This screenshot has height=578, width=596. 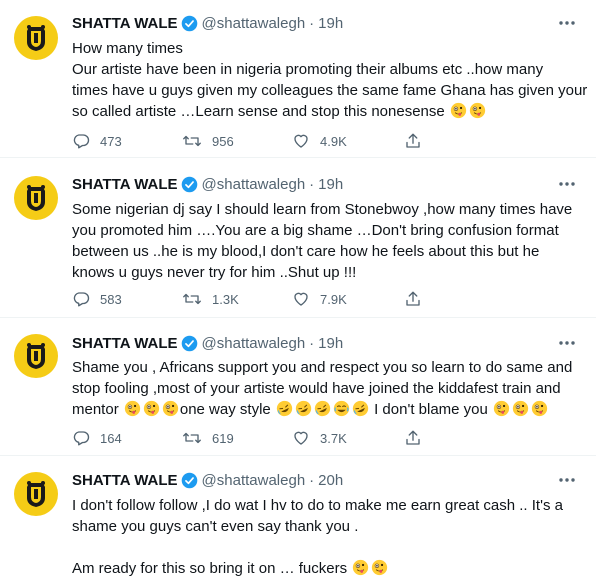 I want to click on tweet-actions: 164 619 3.7K, so click(x=292, y=438).